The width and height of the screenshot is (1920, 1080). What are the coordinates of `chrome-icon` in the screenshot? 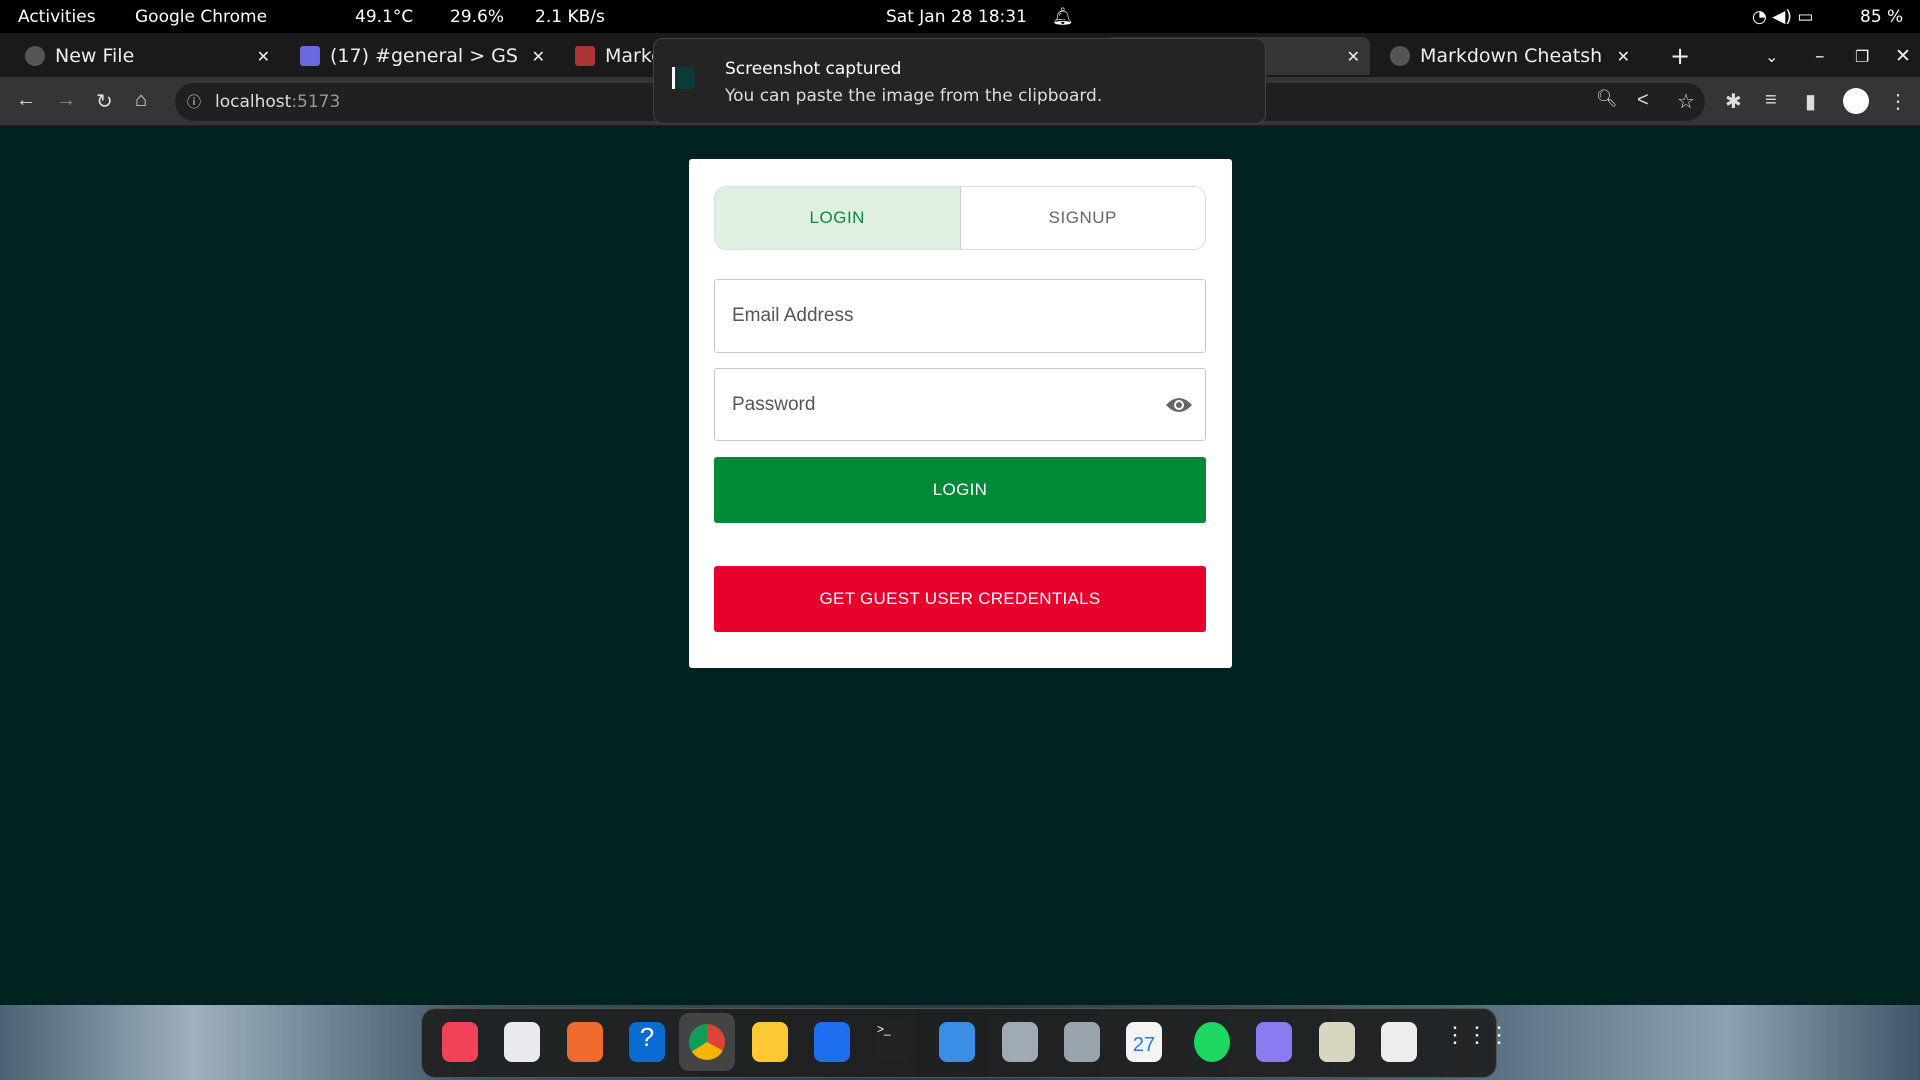 It's located at (707, 1042).